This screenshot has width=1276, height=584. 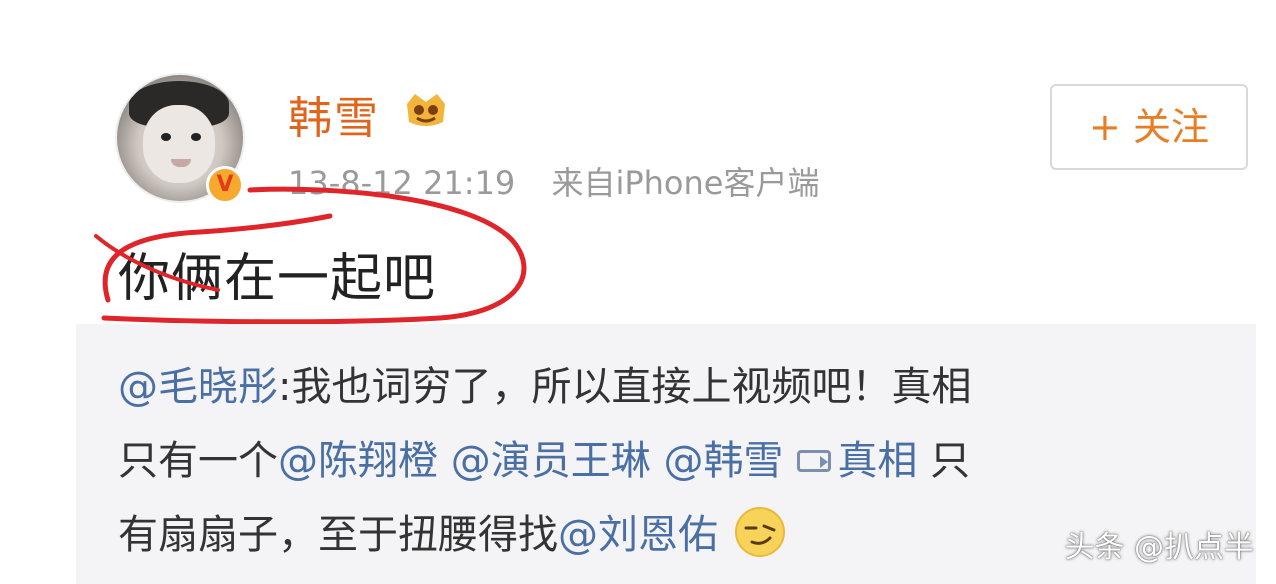 I want to click on author-name: 韩雪, so click(x=334, y=114).